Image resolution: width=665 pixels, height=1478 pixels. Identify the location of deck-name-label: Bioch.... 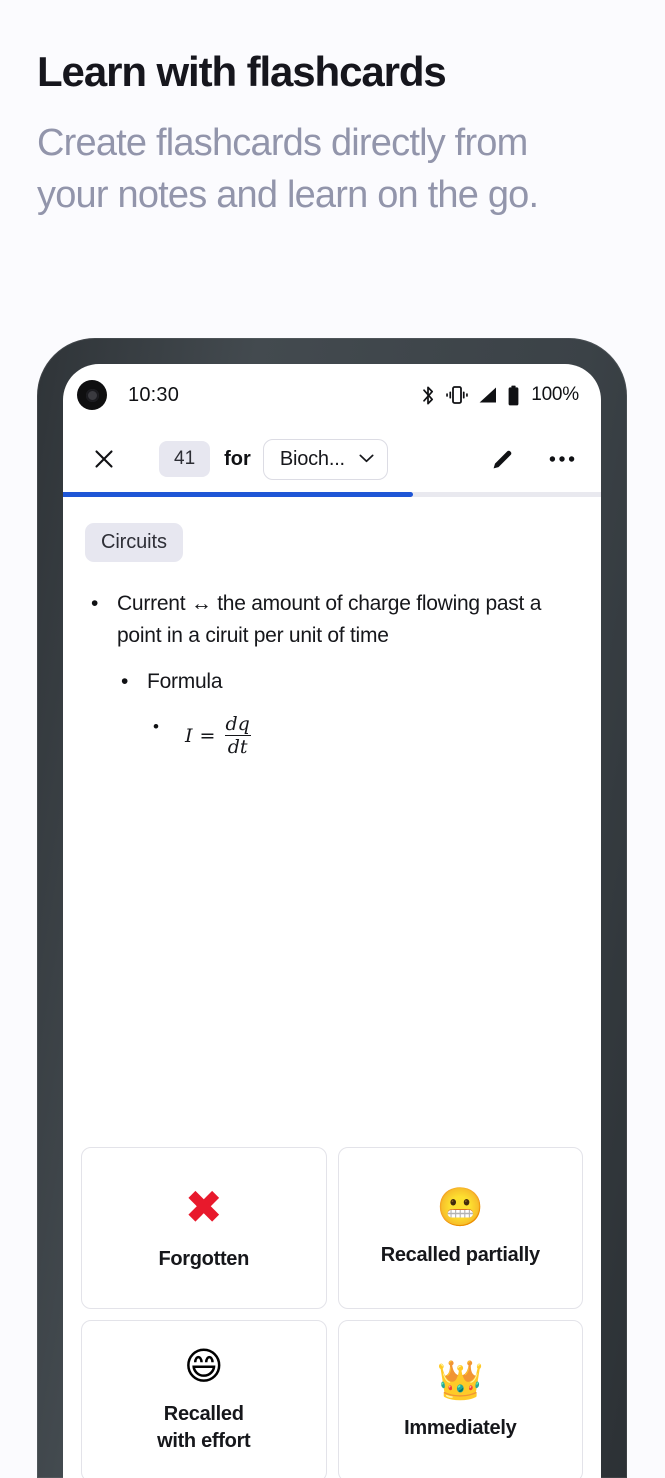
(312, 458).